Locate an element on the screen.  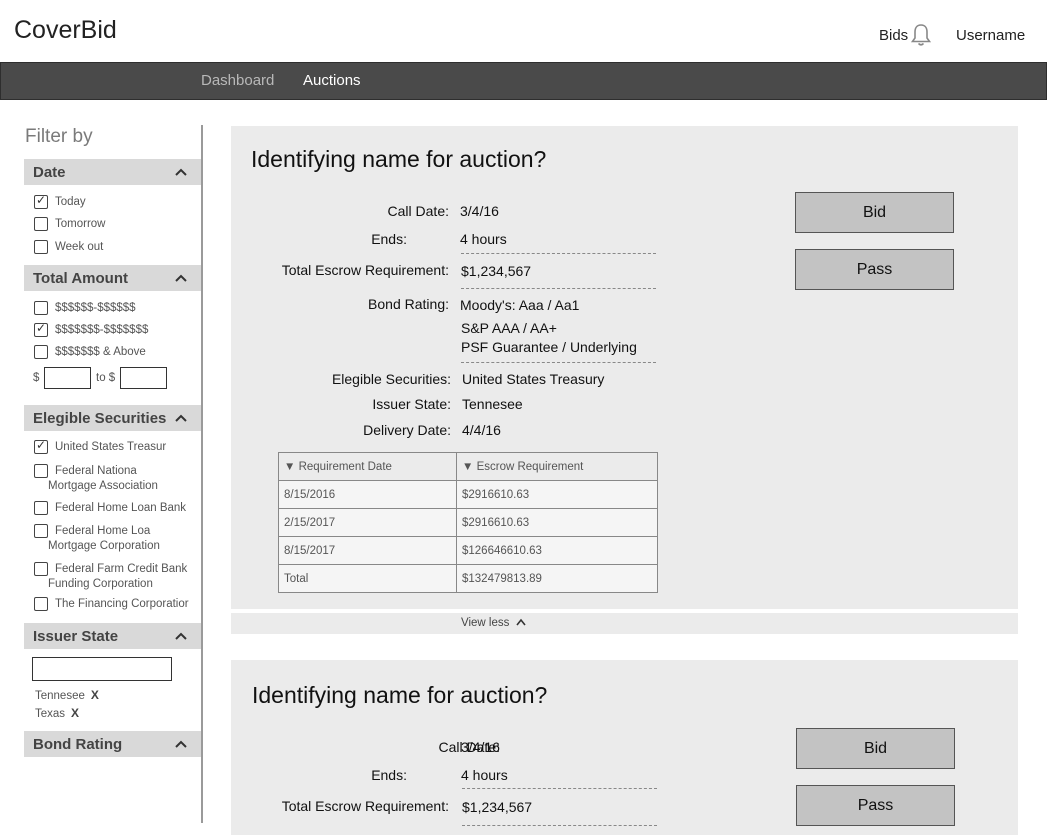
securities-option-3-label: Federal Home Loan Bank is located at coordinates (121, 508).